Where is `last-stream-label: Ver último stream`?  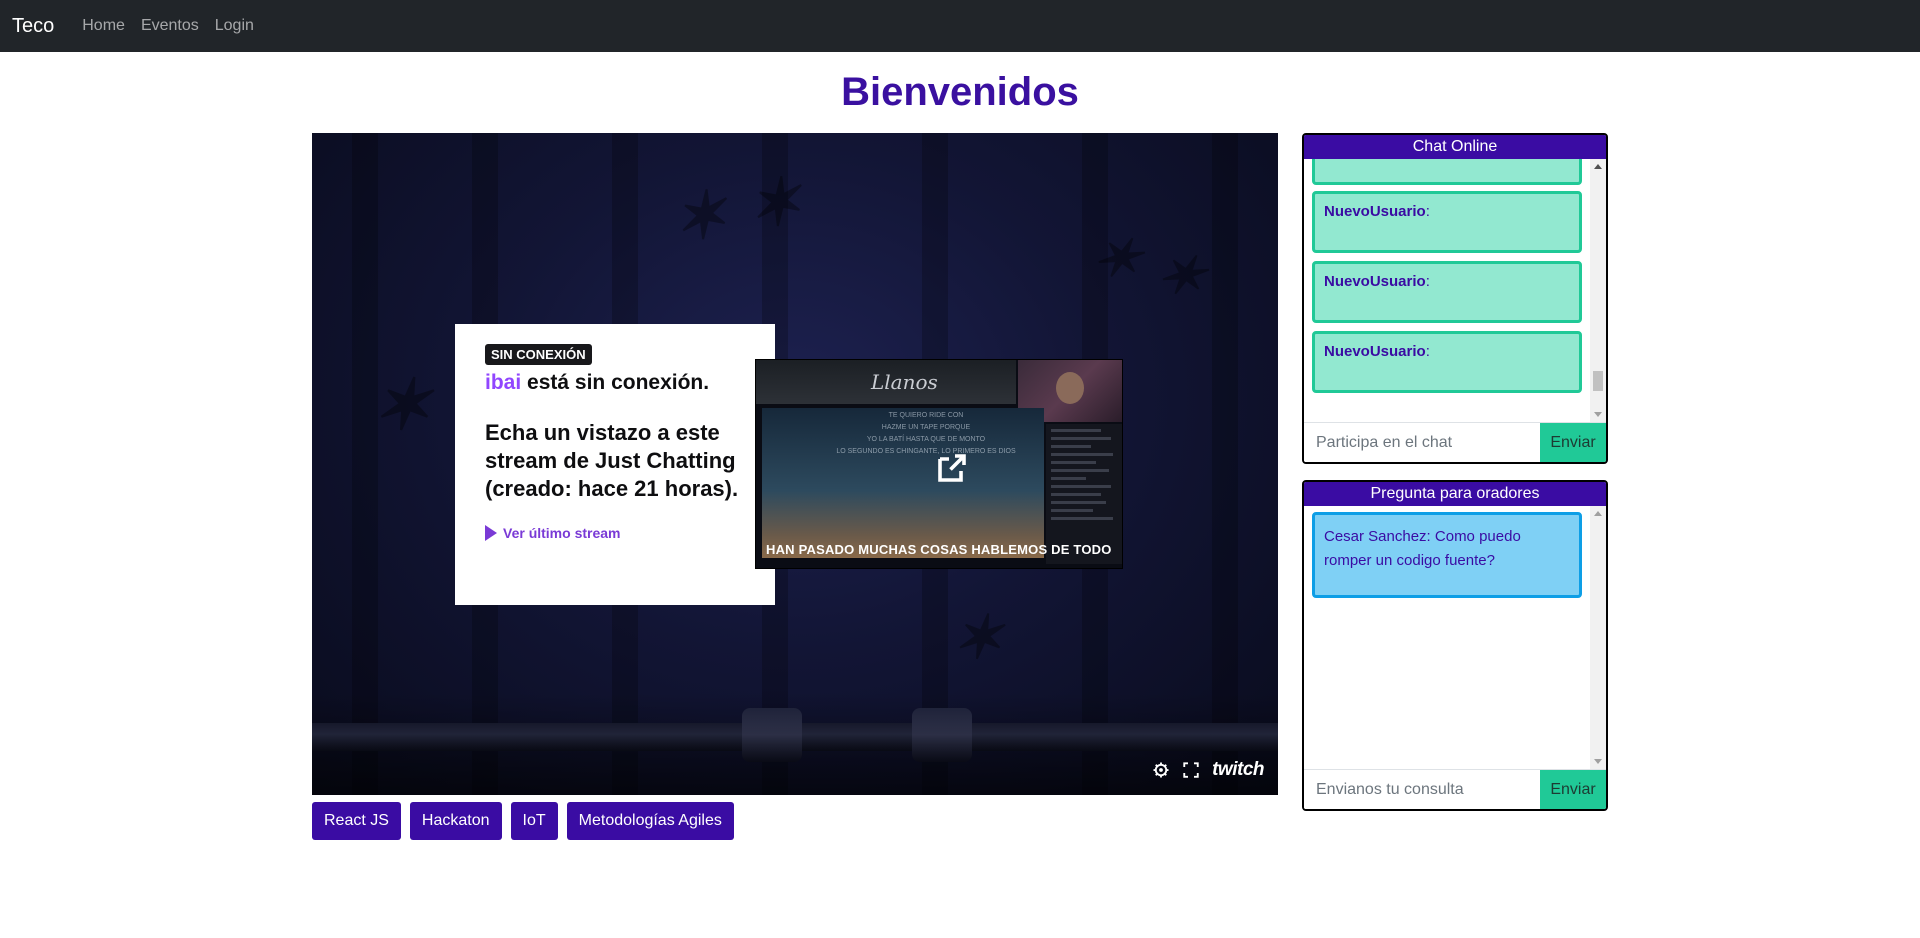 last-stream-label: Ver último stream is located at coordinates (562, 533).